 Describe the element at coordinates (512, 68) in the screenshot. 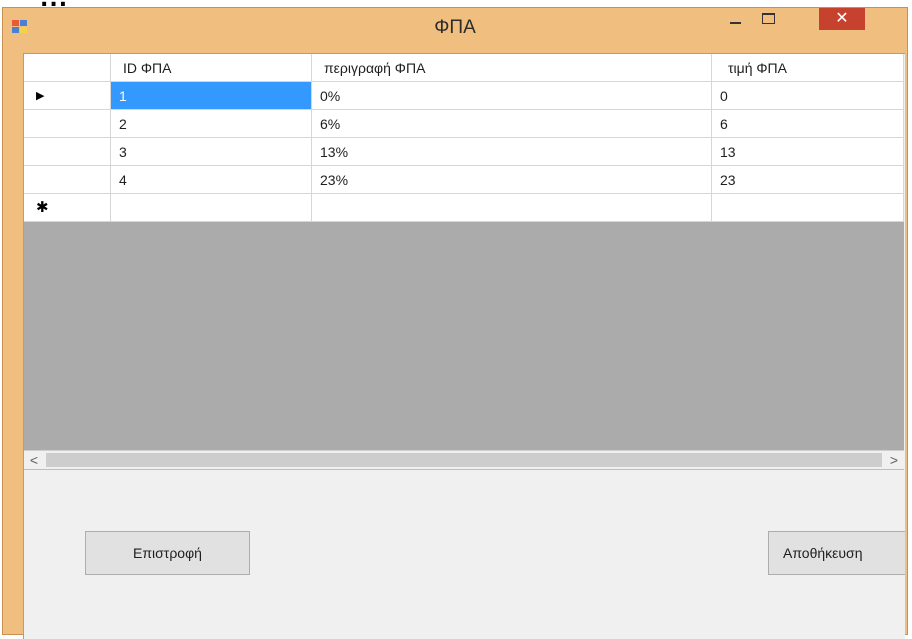

I see `column-header-description: περιγραφή ΦΠΑ` at that location.